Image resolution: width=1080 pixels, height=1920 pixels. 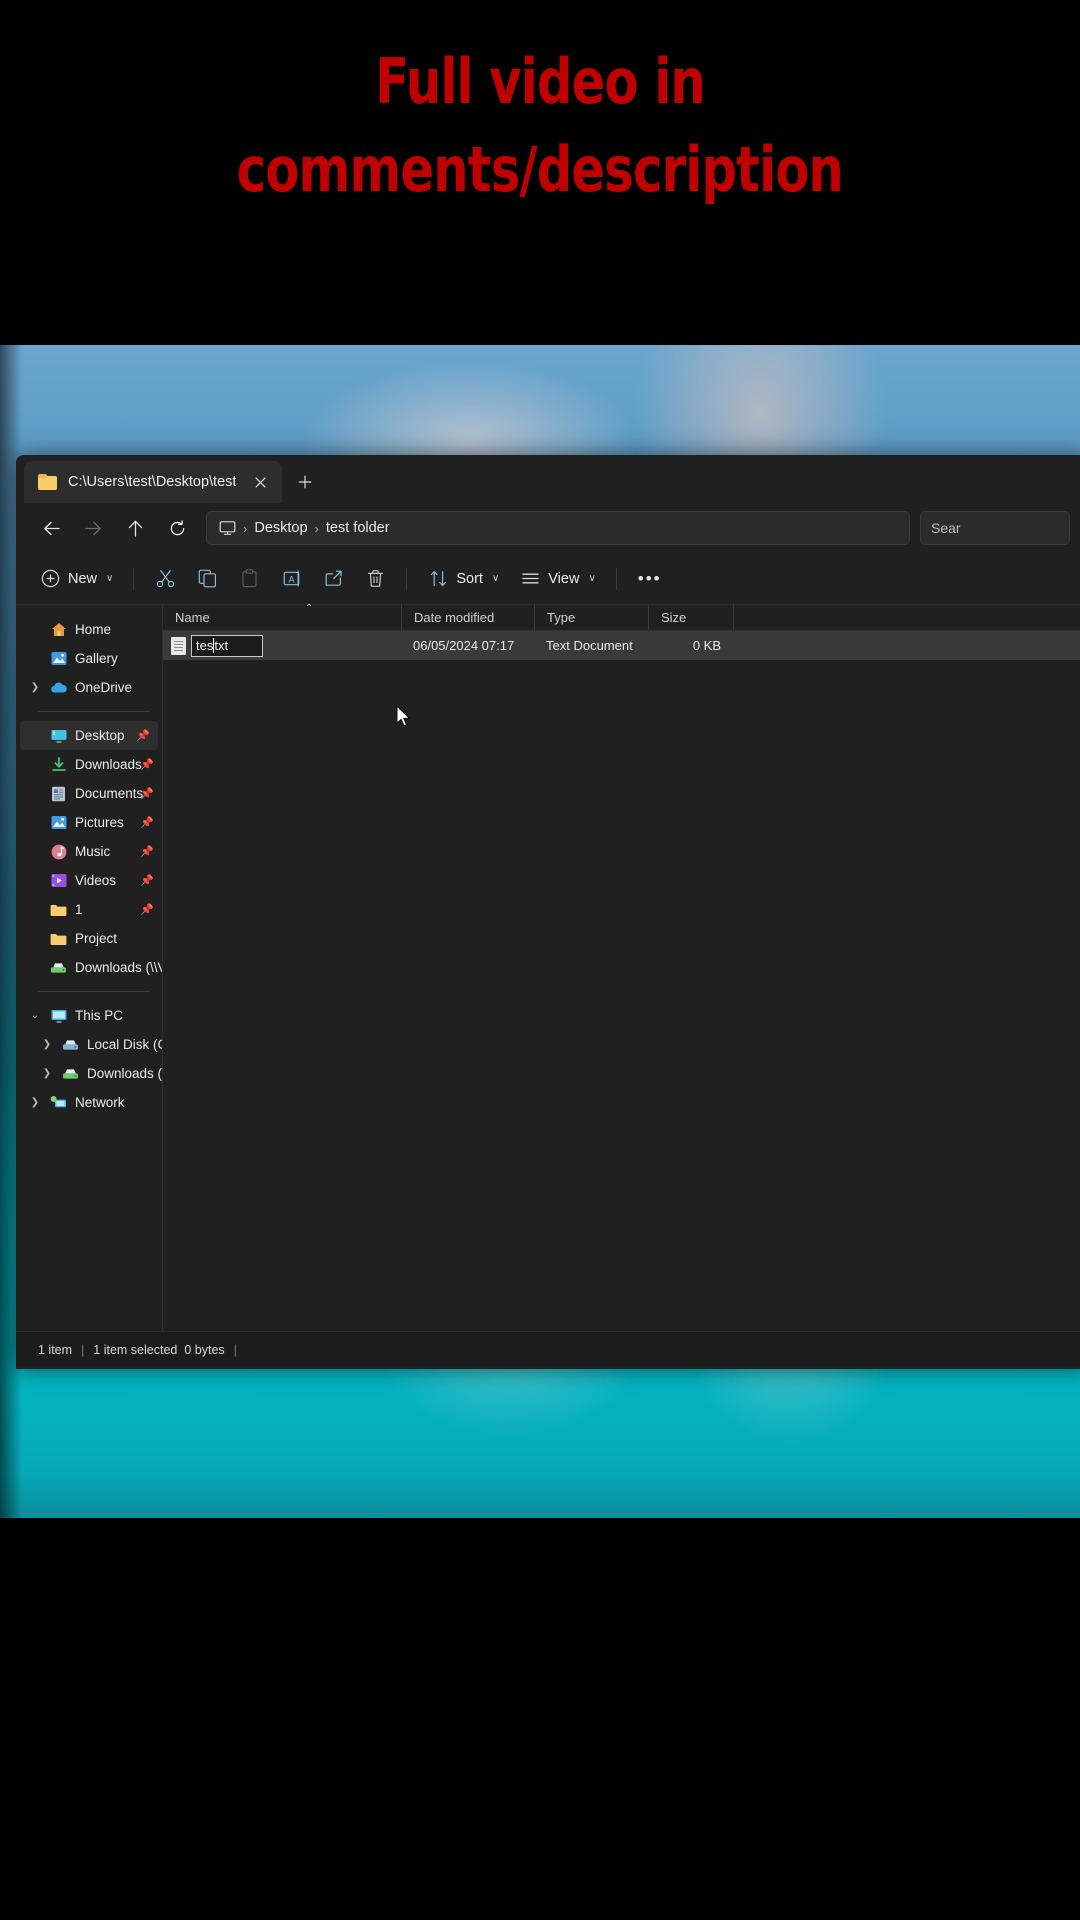 What do you see at coordinates (280, 528) in the screenshot?
I see `breadcrumb-item-desktop: Desktop` at bounding box center [280, 528].